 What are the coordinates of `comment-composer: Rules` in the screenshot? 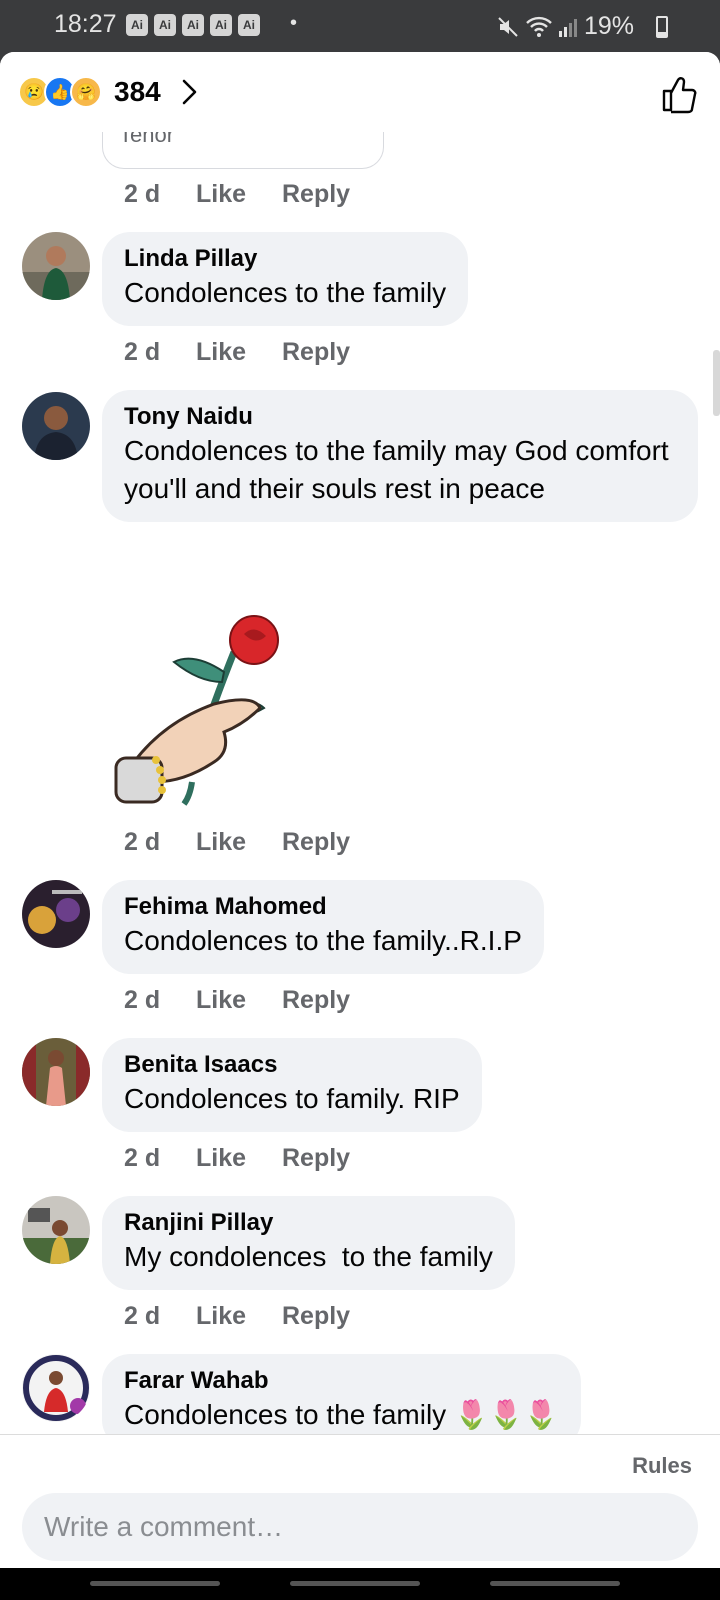 It's located at (360, 1501).